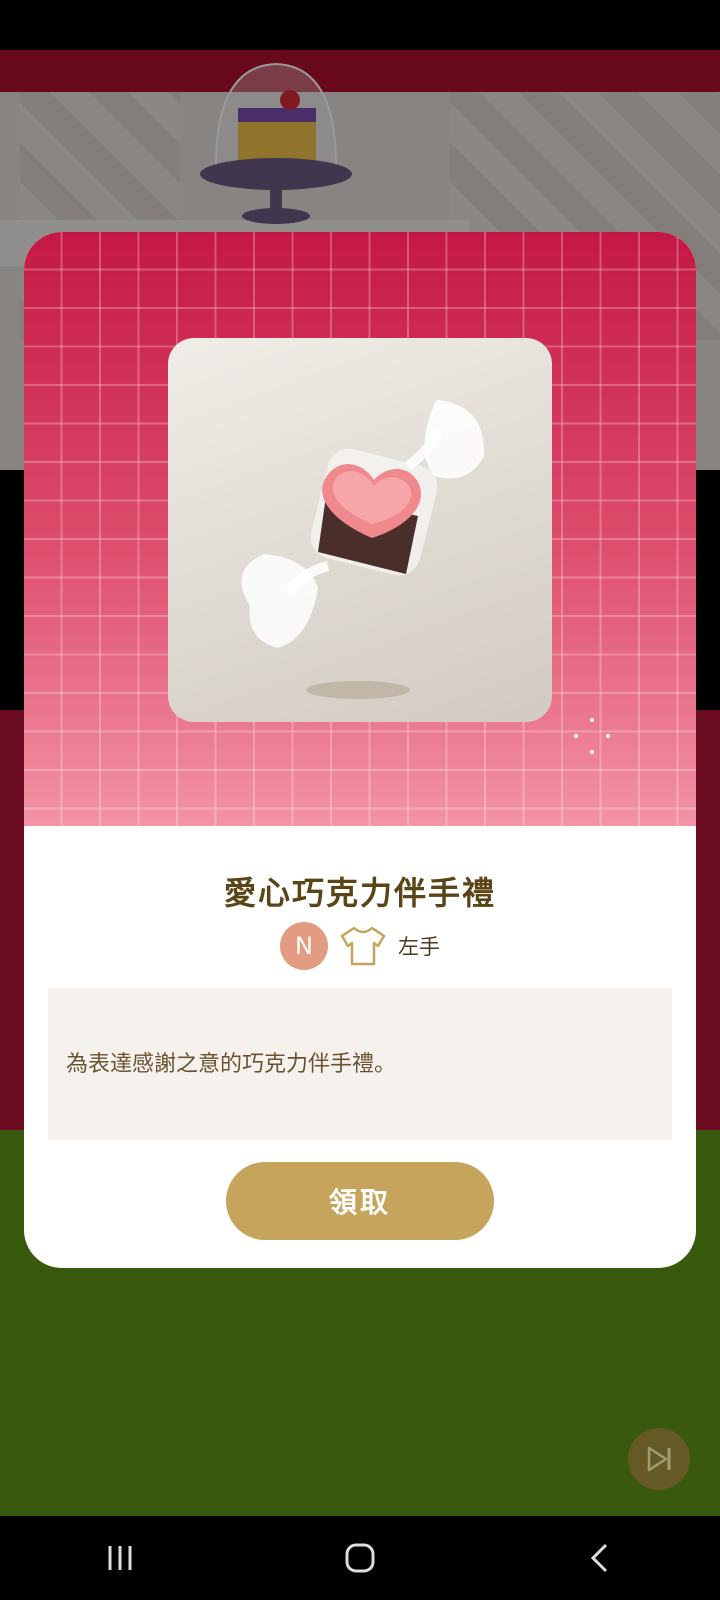  I want to click on back-icon, so click(599, 1558).